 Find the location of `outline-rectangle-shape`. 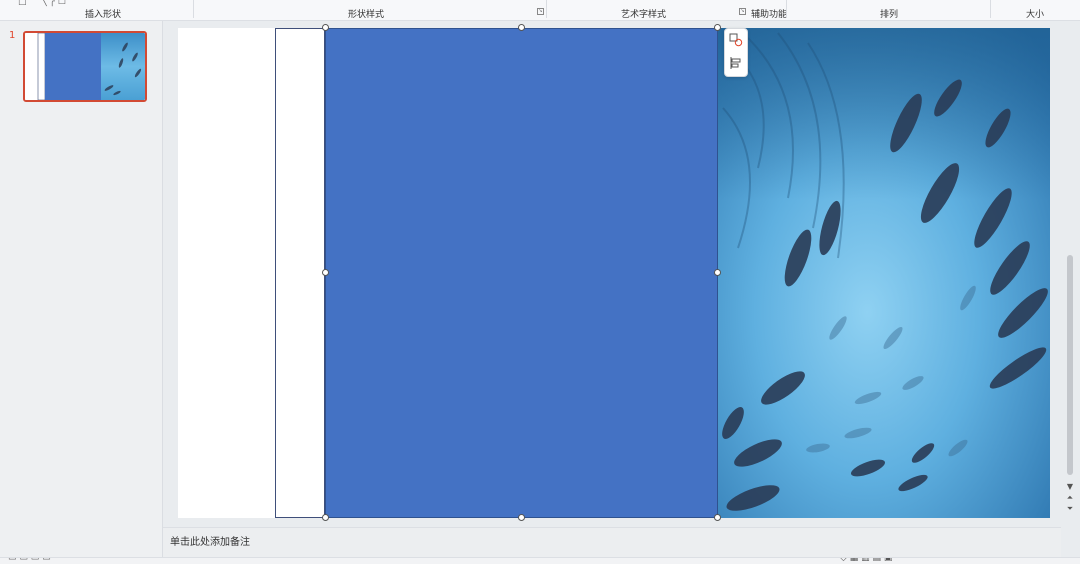

outline-rectangle-shape is located at coordinates (300, 273).